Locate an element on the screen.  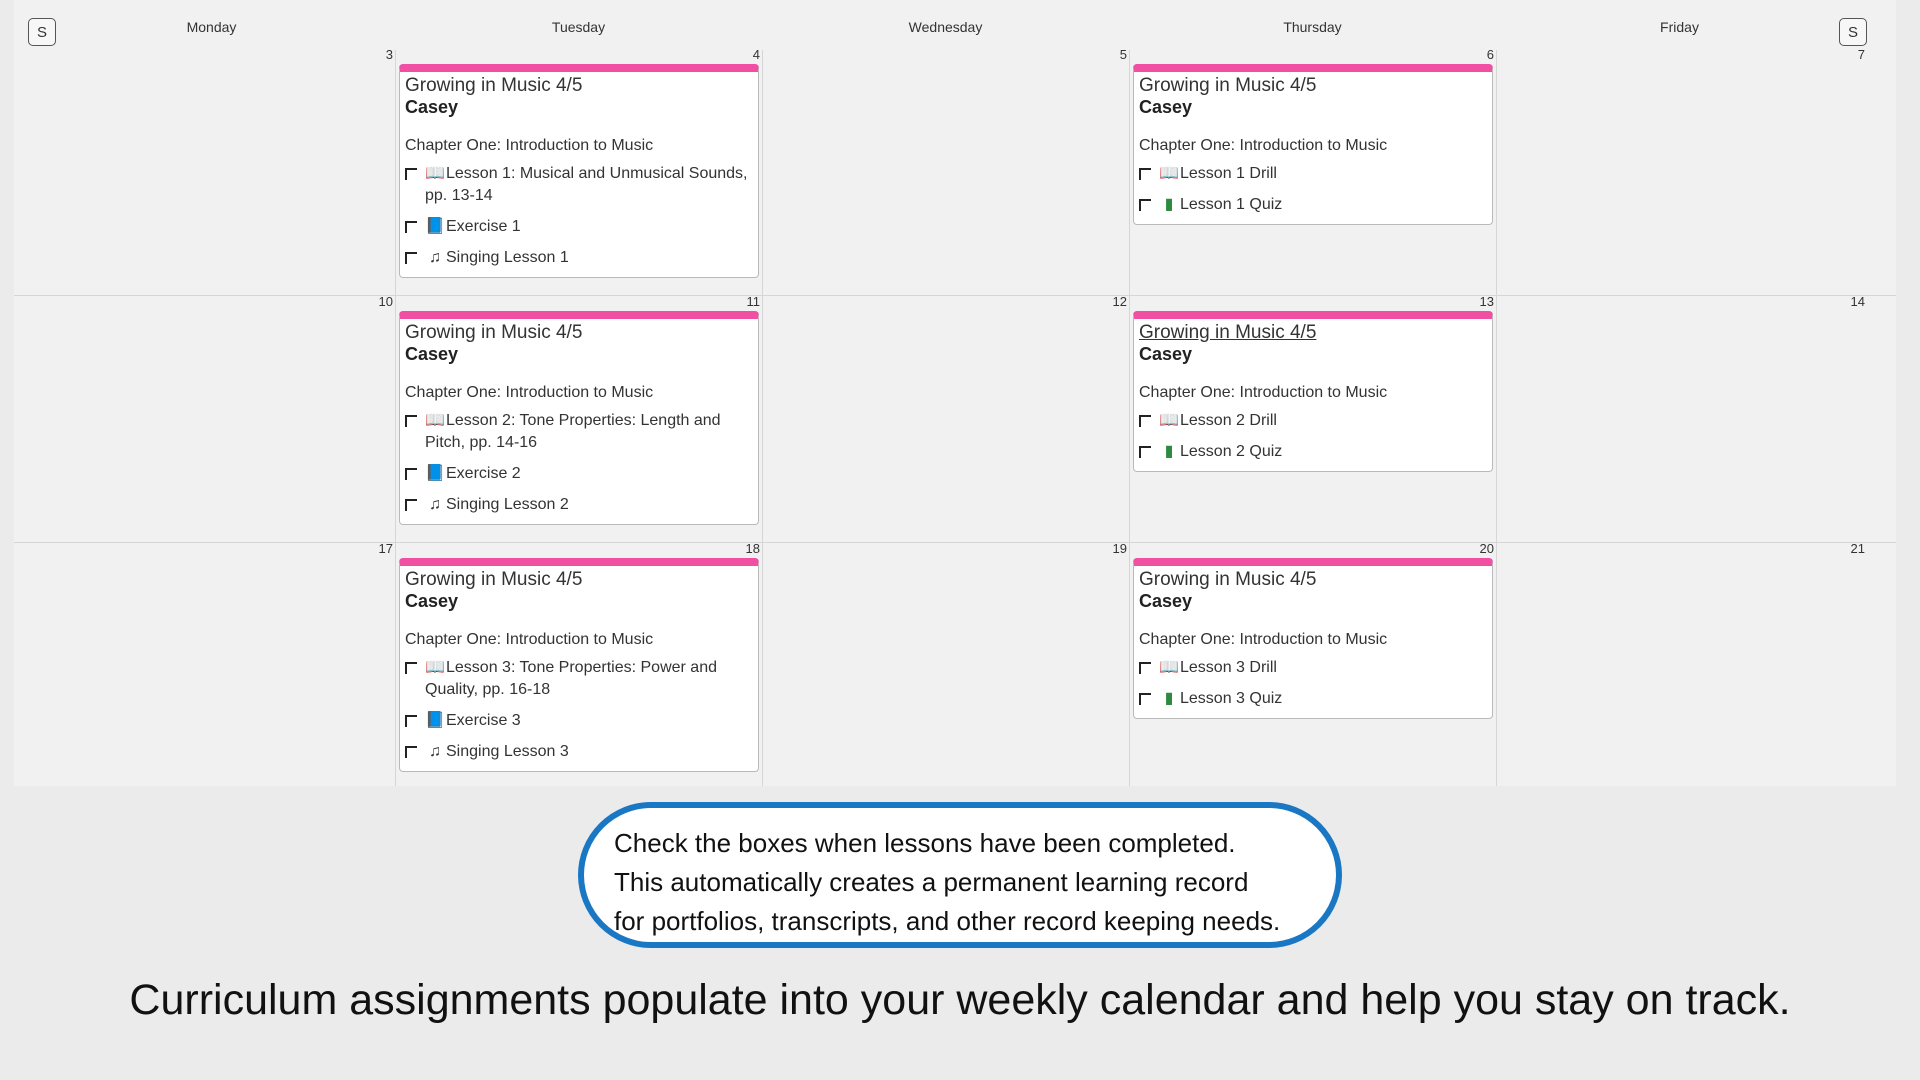
date-number: 18 is located at coordinates (752, 548).